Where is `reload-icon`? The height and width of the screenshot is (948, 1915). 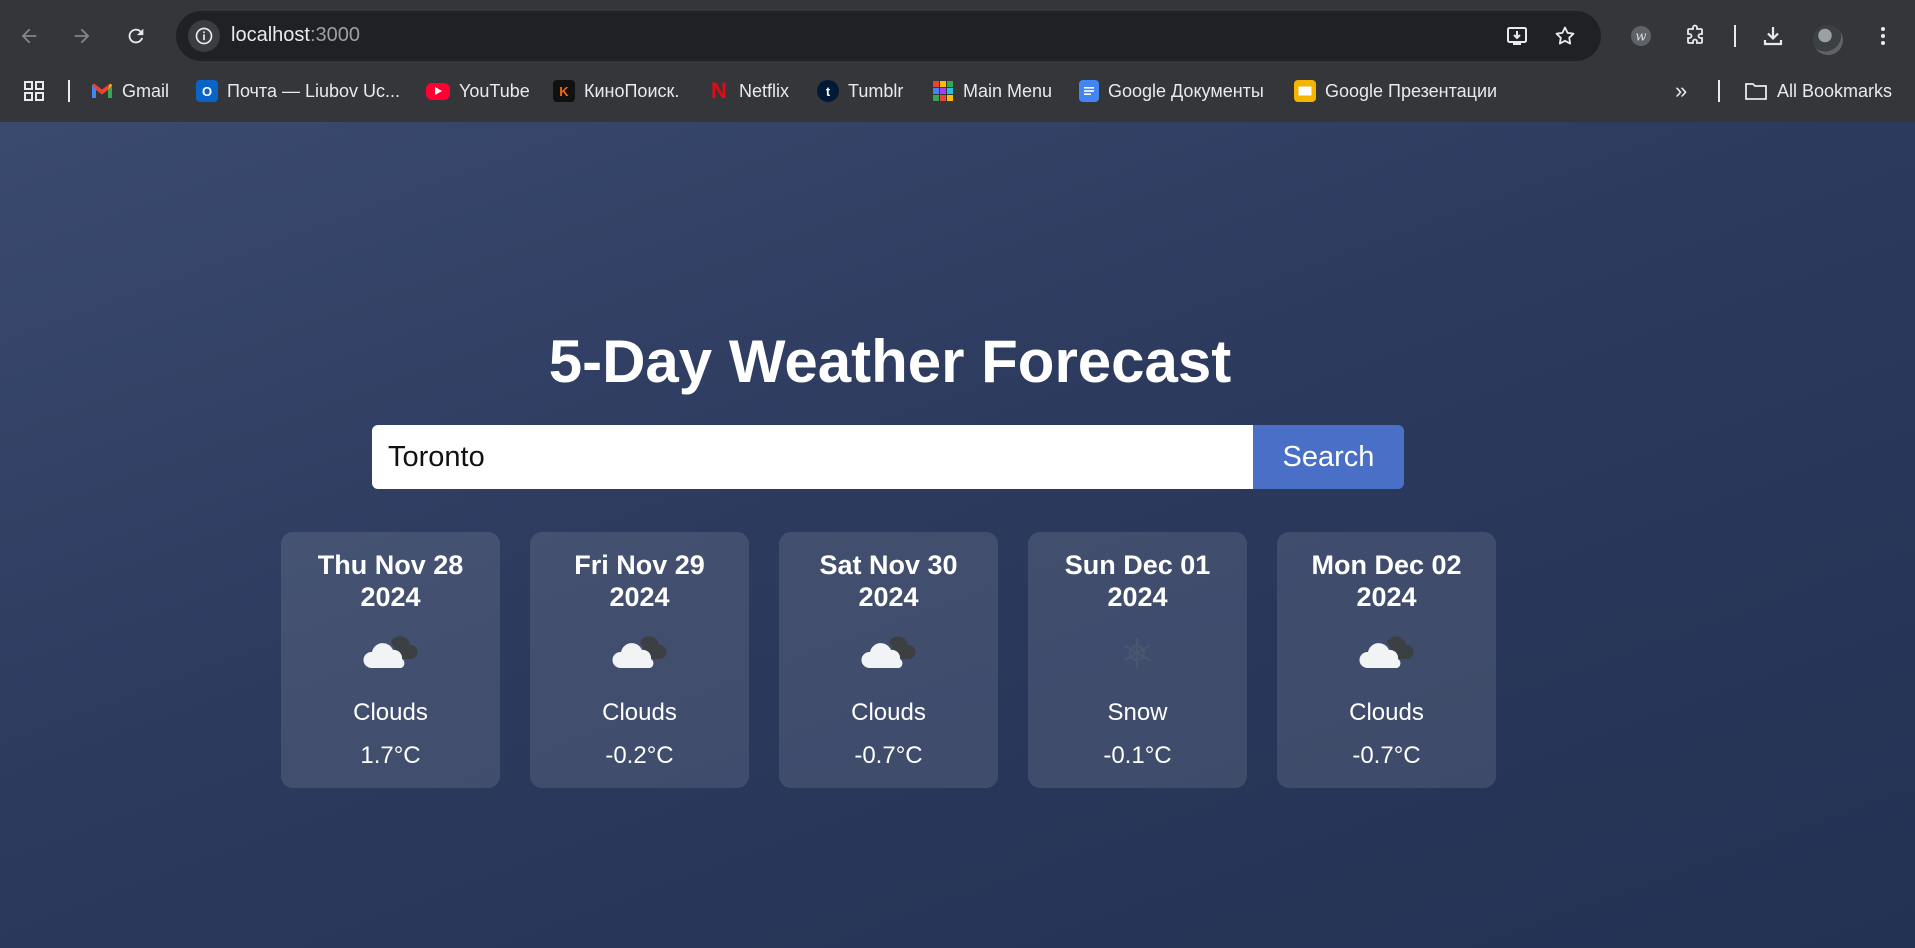
reload-icon is located at coordinates (136, 36).